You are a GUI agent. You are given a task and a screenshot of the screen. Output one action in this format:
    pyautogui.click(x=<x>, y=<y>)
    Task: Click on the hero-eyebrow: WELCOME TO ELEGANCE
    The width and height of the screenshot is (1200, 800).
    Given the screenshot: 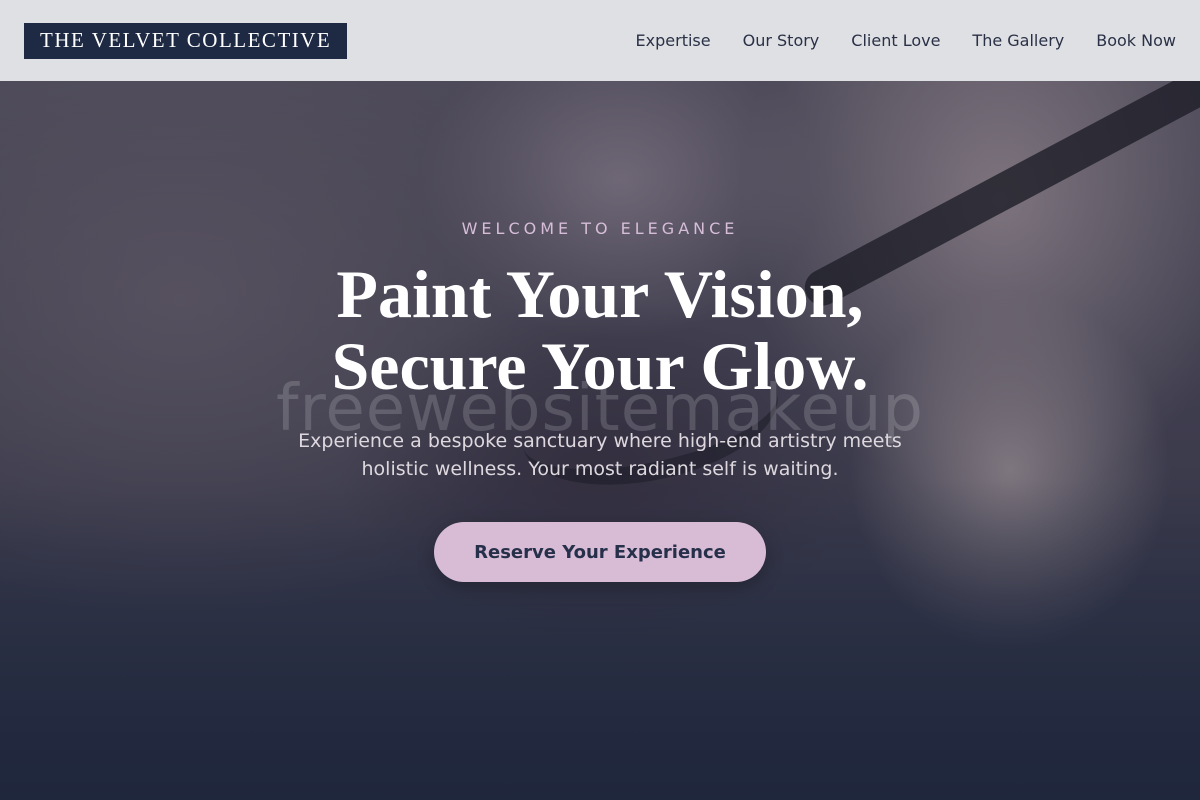 What is the action you would take?
    pyautogui.click(x=600, y=228)
    